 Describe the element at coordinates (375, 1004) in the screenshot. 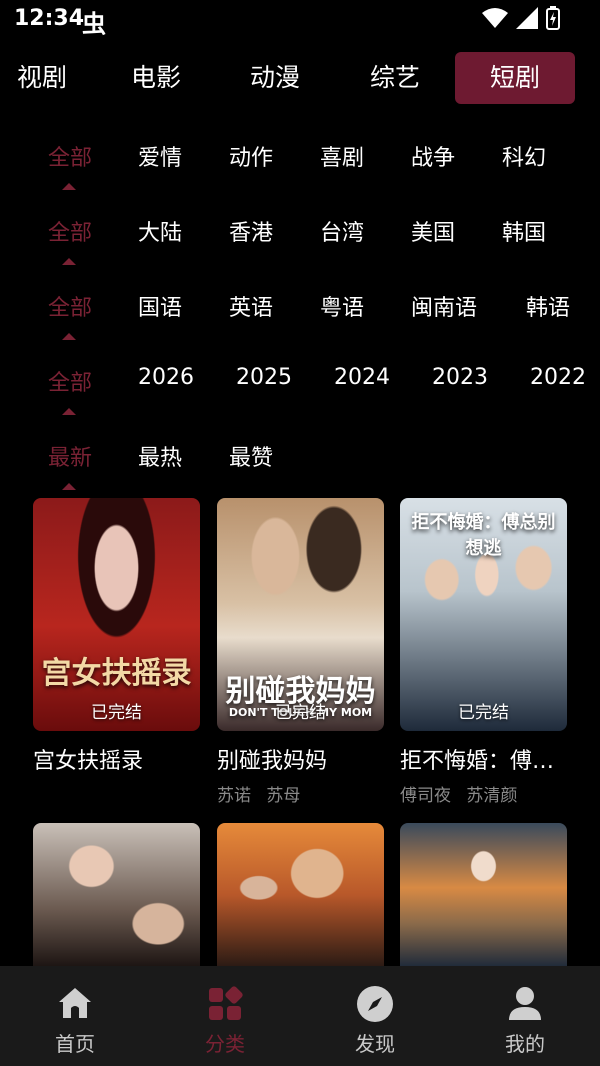

I see `compass-icon` at that location.